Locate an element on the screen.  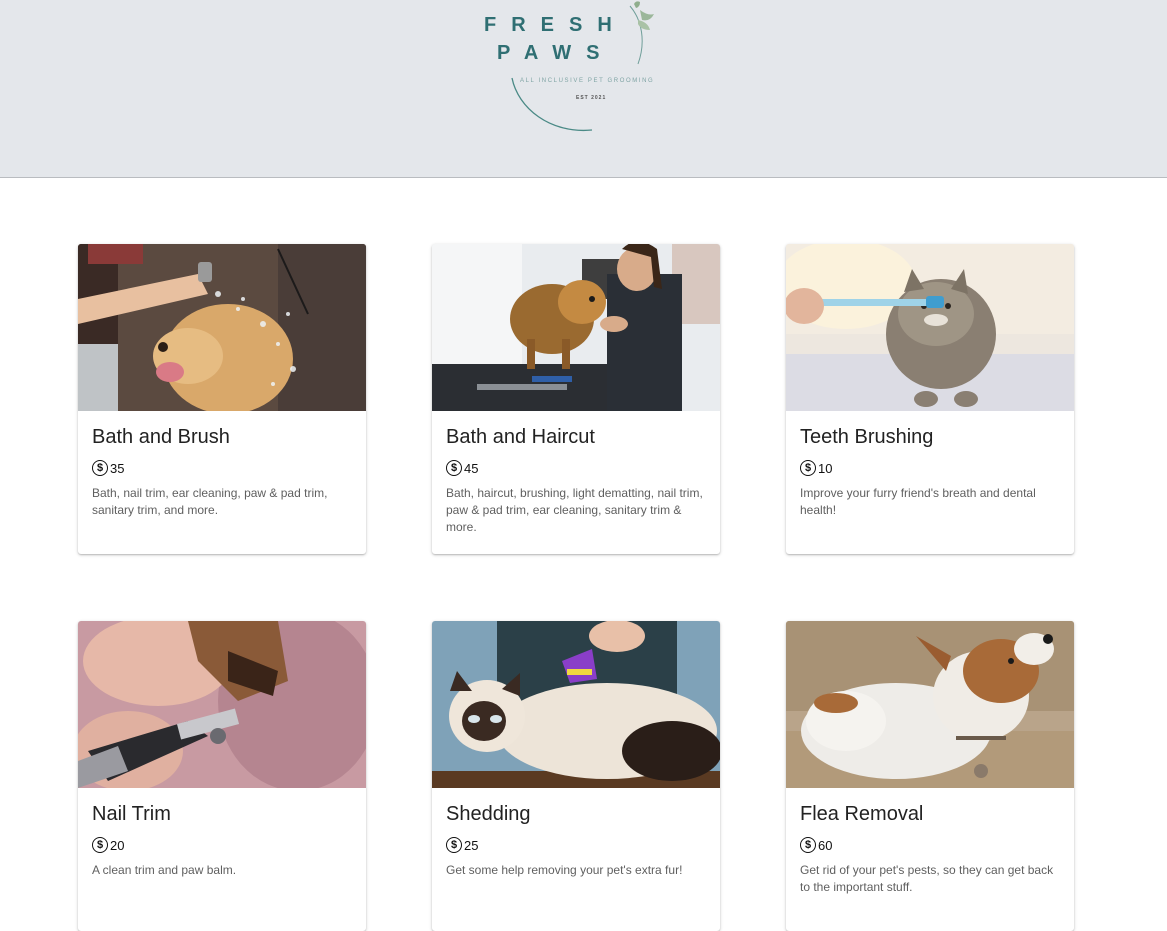
service-price: $ 45 is located at coordinates (576, 468).